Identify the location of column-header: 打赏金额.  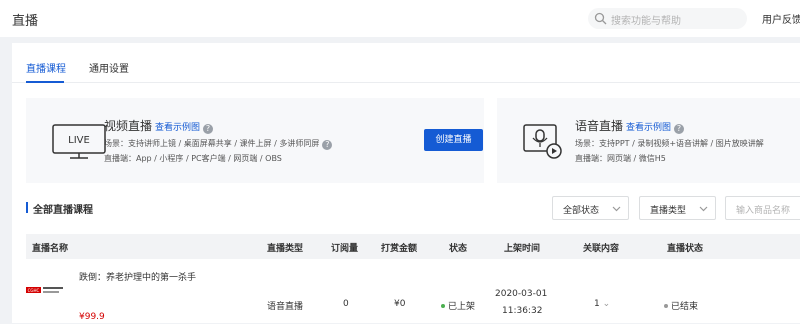
(399, 249).